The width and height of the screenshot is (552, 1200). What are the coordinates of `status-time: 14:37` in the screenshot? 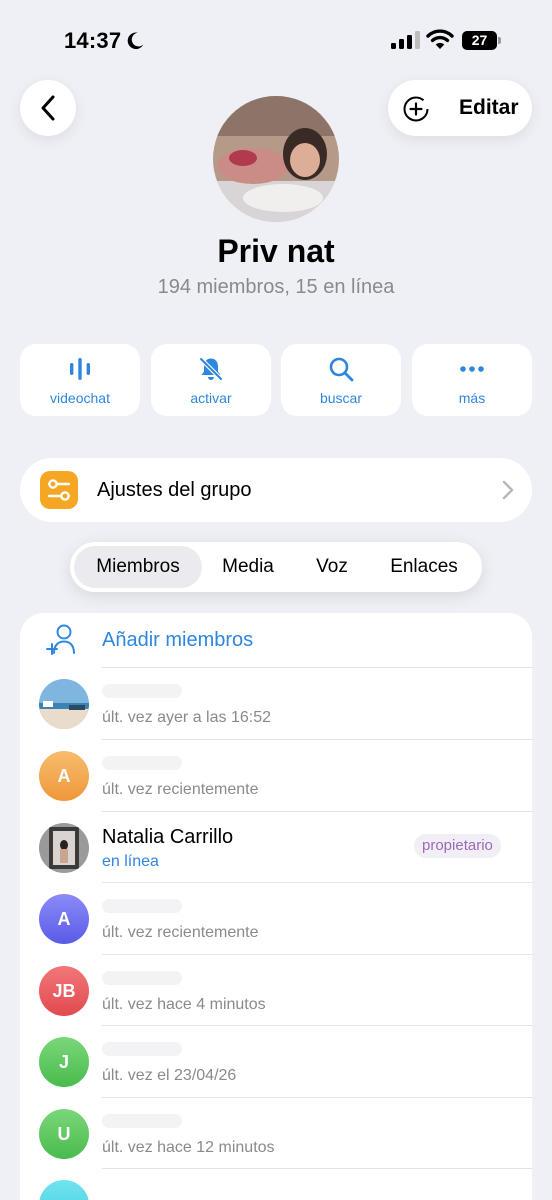 It's located at (93, 40).